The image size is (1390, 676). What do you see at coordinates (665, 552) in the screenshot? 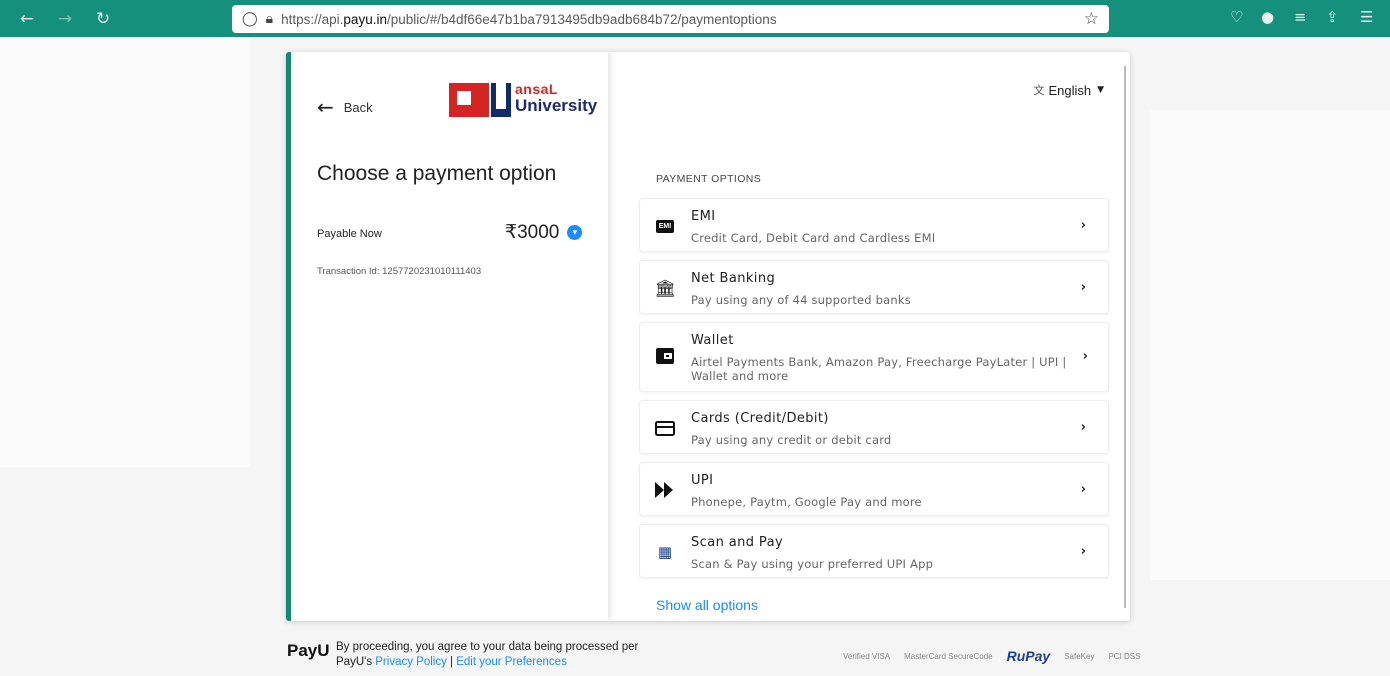
I see `qr-scan-icon: ▦` at bounding box center [665, 552].